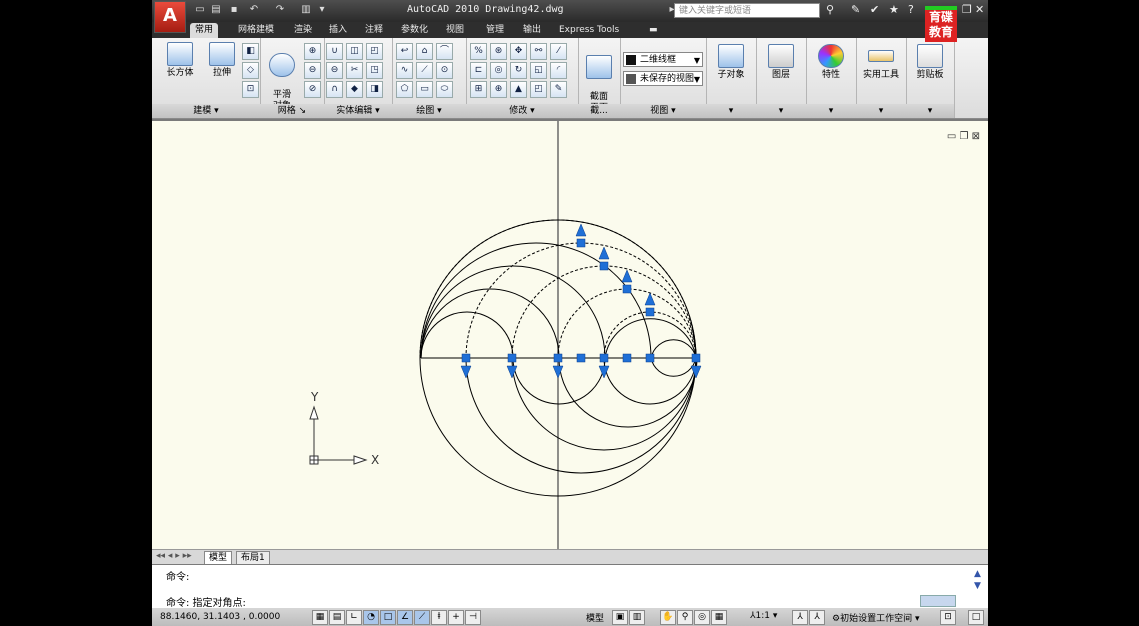 Image resolution: width=1139 pixels, height=626 pixels. What do you see at coordinates (763, 616) in the screenshot?
I see `annotation-scale: ⅄1:1 ▾` at bounding box center [763, 616].